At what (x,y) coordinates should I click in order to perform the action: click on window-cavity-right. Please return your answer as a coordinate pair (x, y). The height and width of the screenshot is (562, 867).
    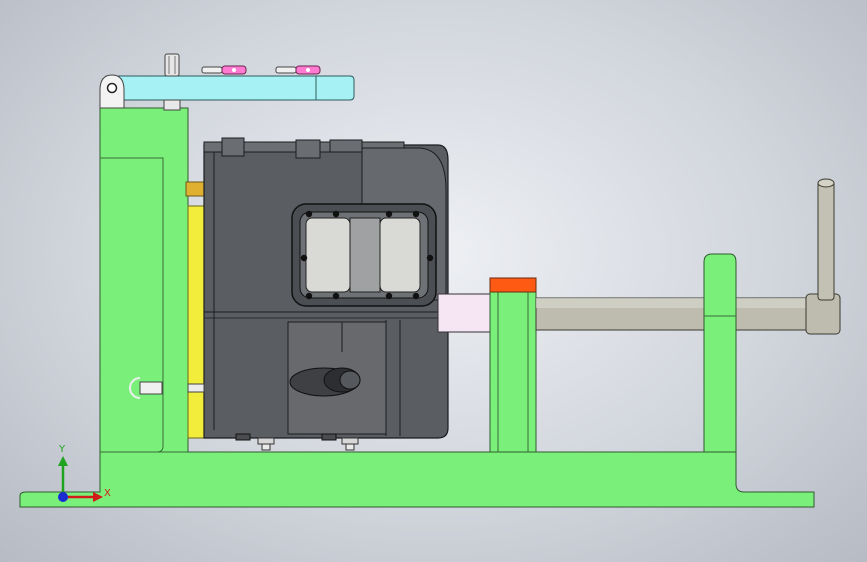
    Looking at the image, I should click on (400, 255).